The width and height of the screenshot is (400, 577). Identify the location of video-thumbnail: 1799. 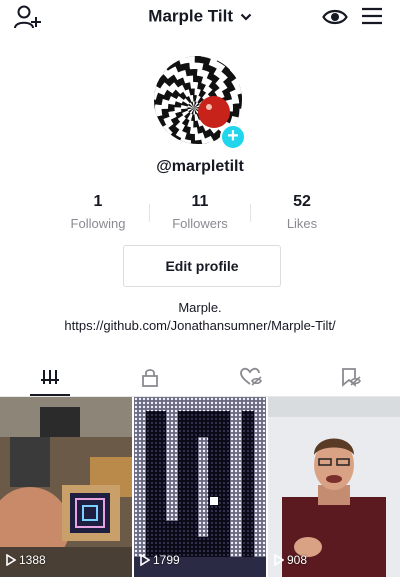
(200, 487).